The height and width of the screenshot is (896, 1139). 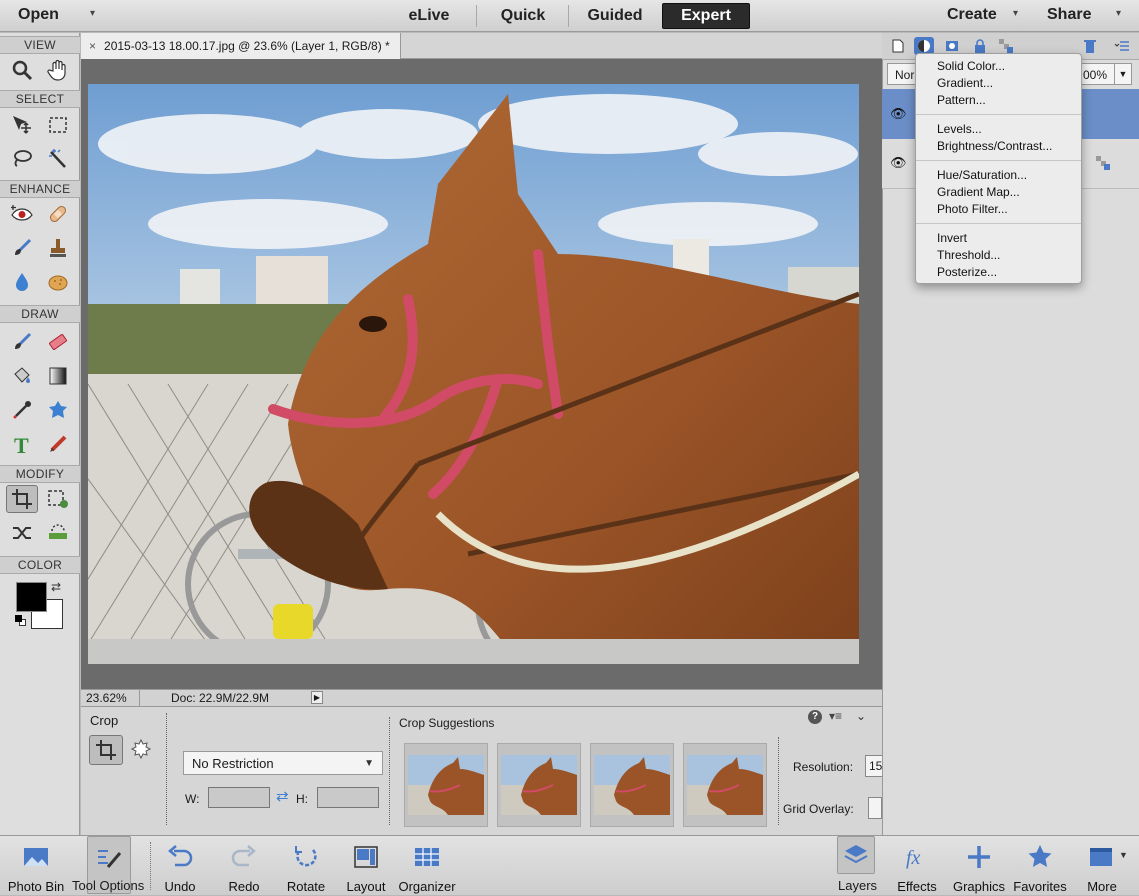 What do you see at coordinates (106, 750) in the screenshot?
I see `crop-option-button` at bounding box center [106, 750].